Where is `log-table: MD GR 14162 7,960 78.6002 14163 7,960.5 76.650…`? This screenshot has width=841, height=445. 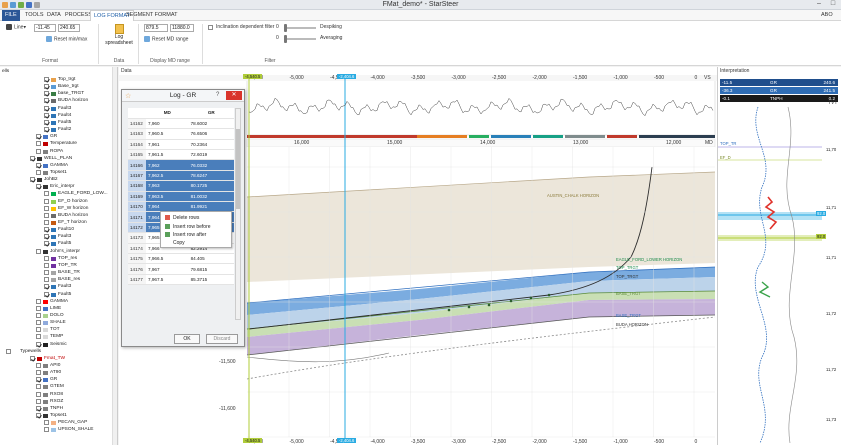
log-table: MD GR 14162 7,960 78.6002 14163 7,960.5 76.650… is located at coordinates (181, 197).